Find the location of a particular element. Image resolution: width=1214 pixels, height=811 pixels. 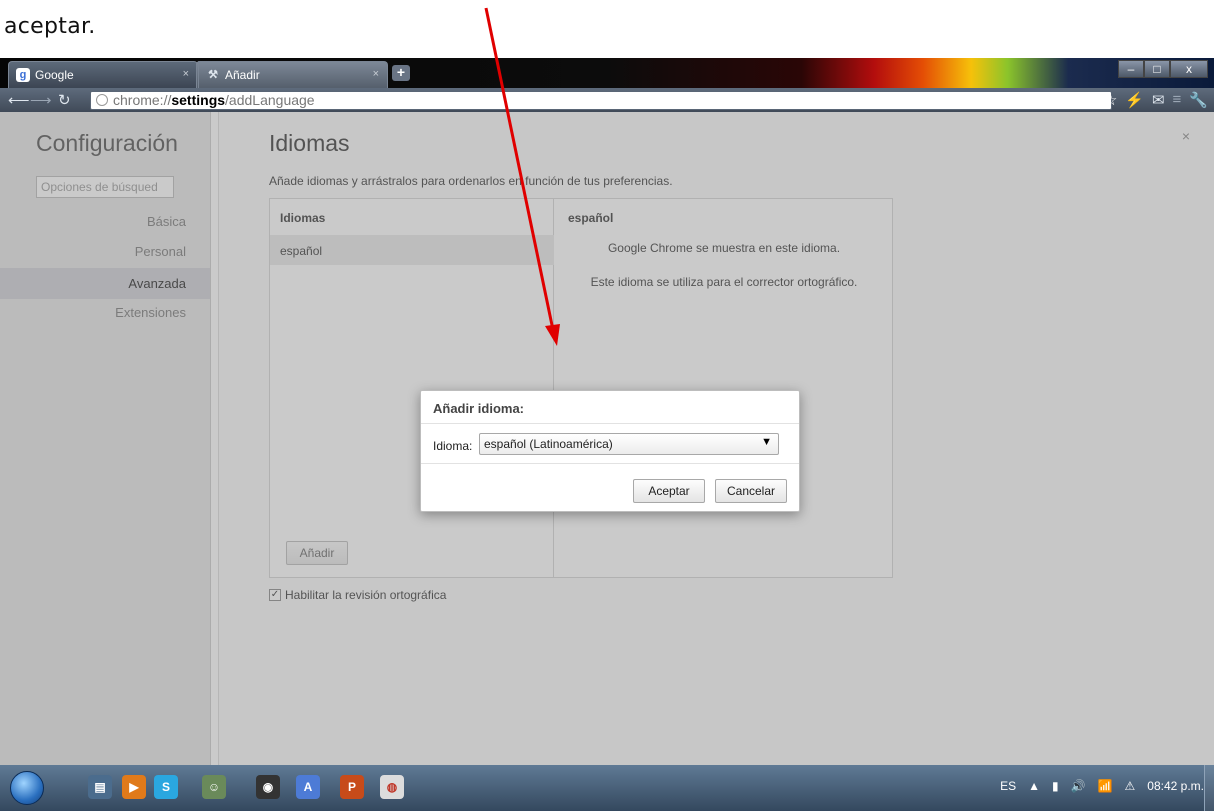

window-controls: – □ x is located at coordinates (1163, 69).